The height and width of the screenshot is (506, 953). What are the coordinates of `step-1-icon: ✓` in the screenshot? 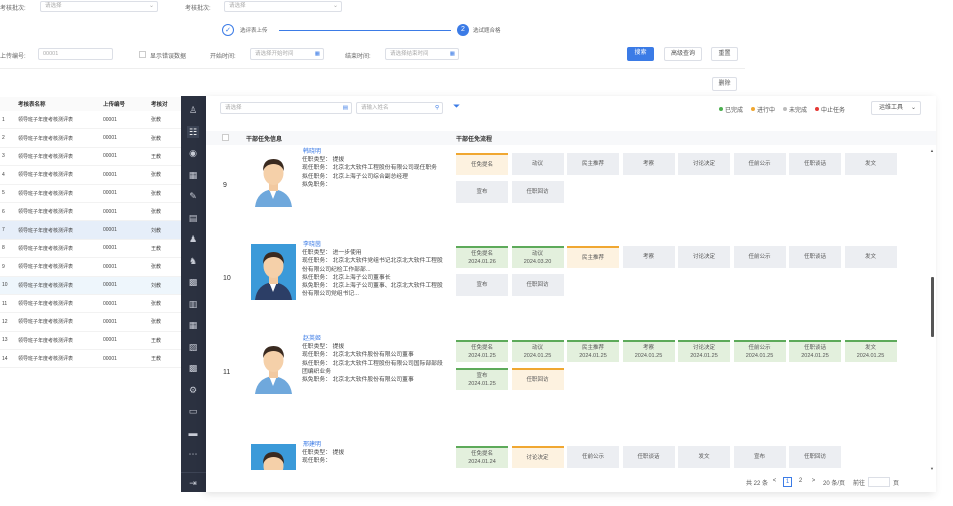 It's located at (228, 30).